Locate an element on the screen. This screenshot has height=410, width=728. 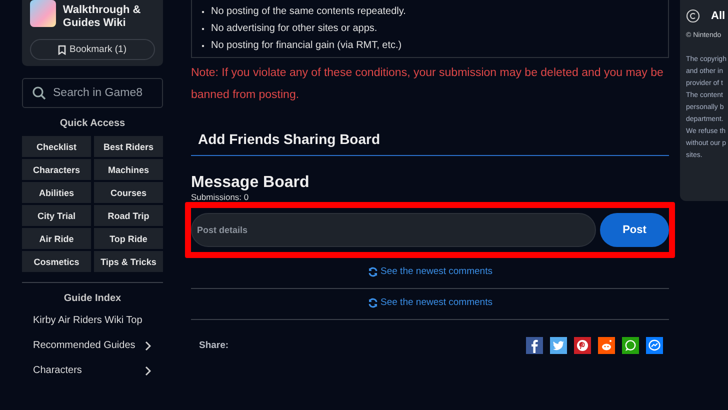
panel-title: All is located at coordinates (718, 16).